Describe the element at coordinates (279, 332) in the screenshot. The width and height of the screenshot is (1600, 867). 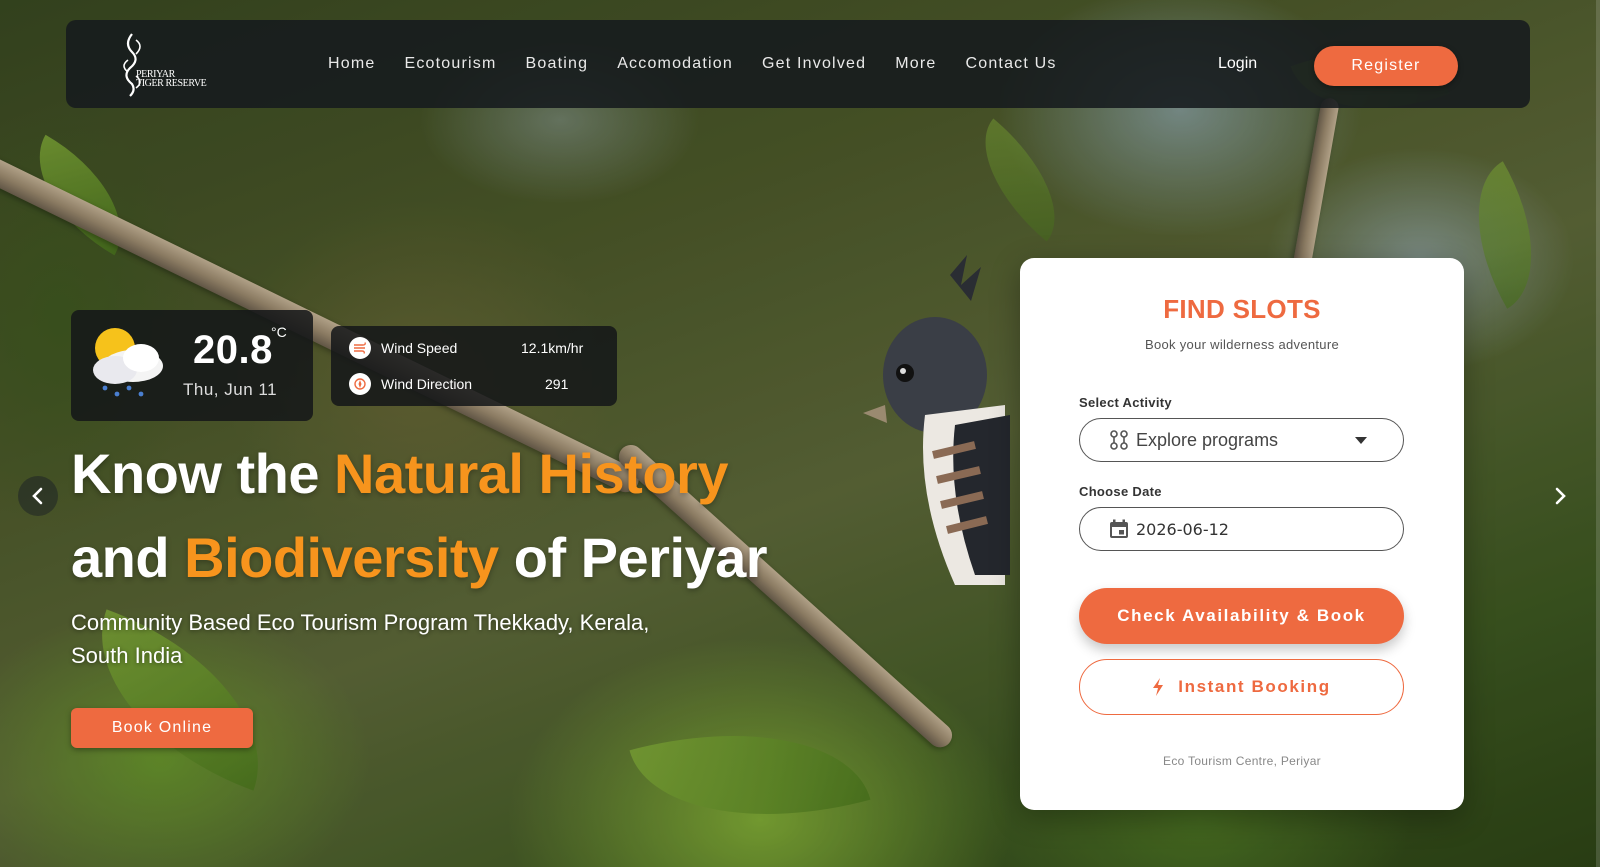
I see `temperature-unit: °C` at that location.